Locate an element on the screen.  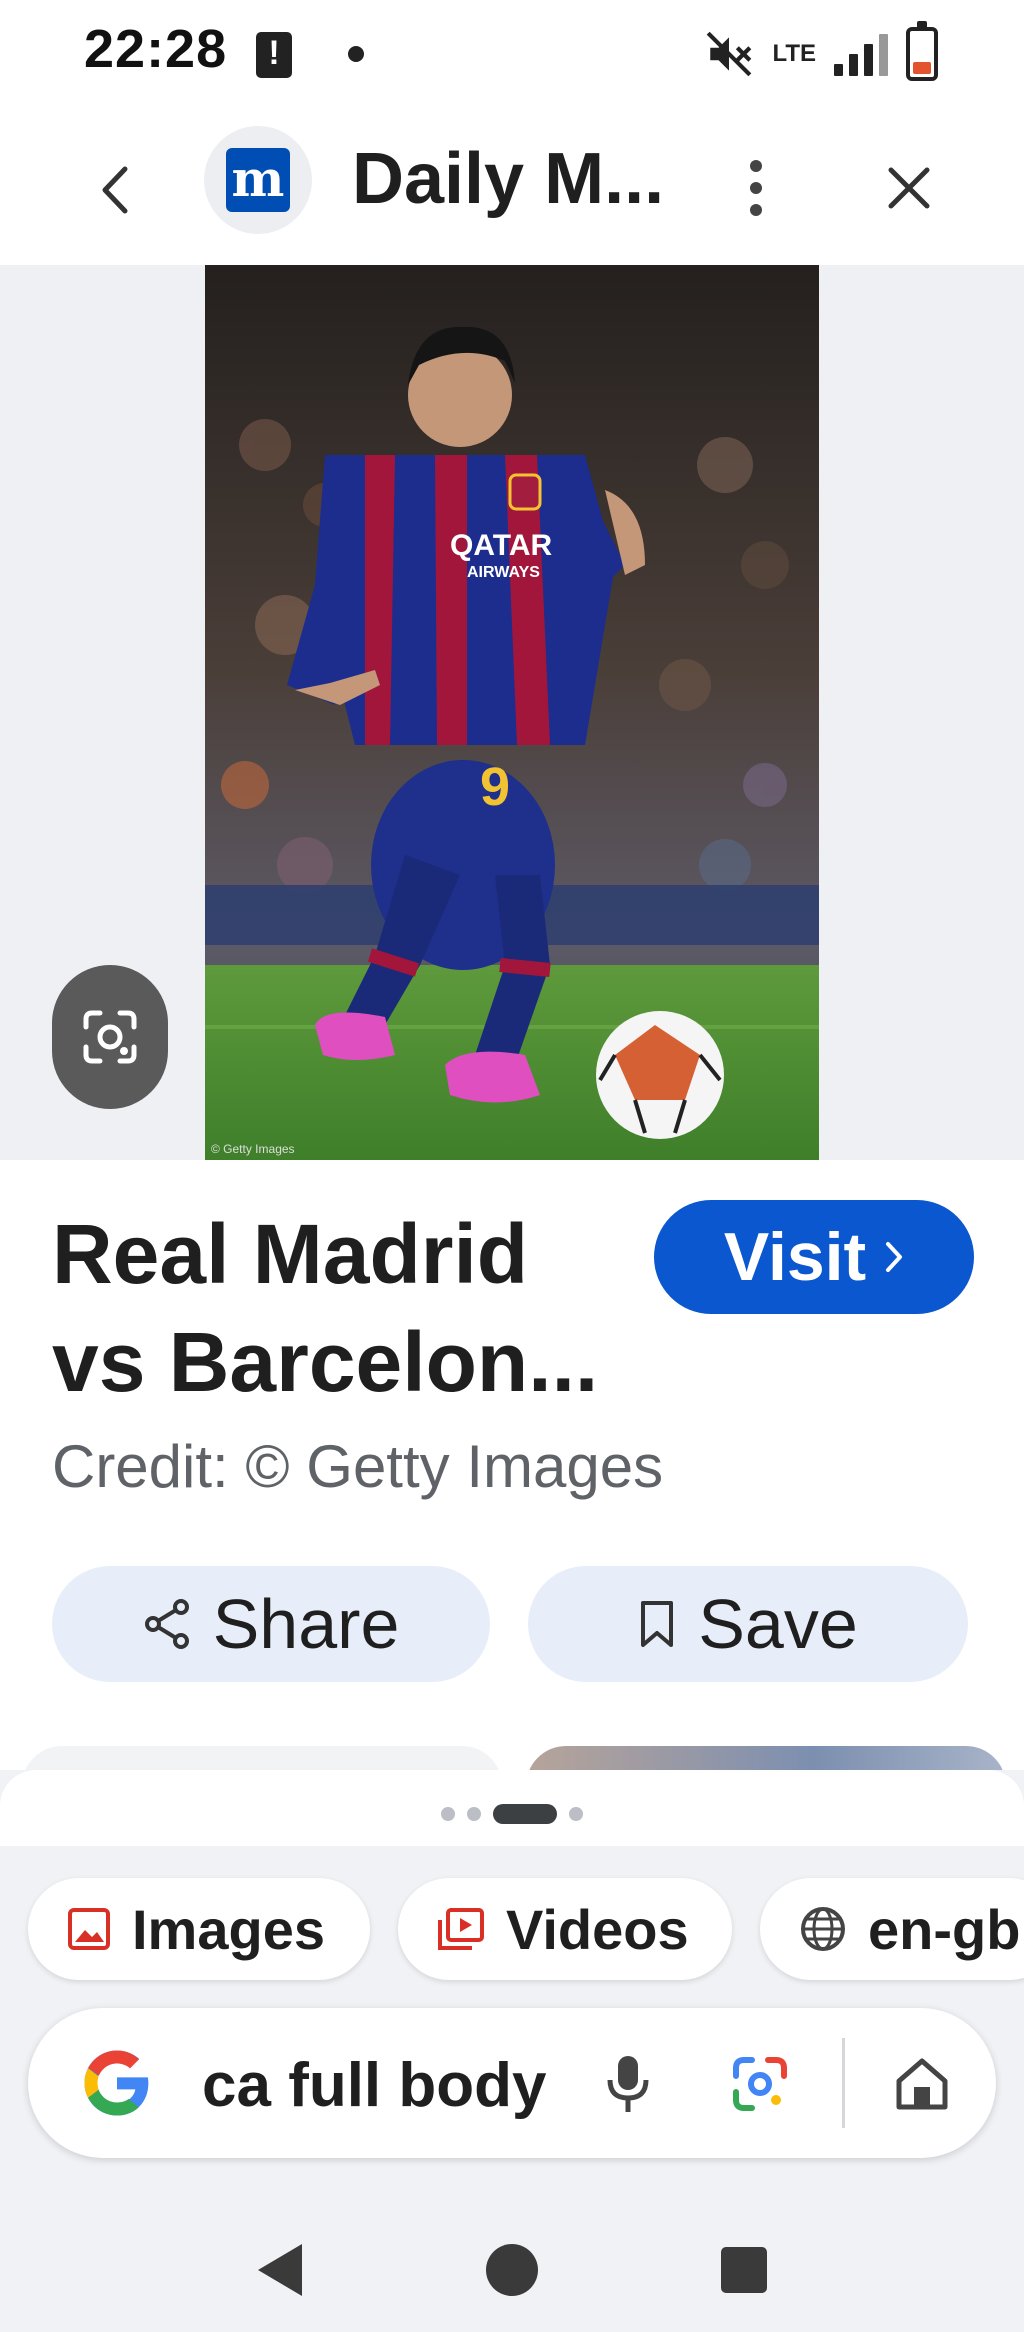
nav-home-button is located at coordinates (512, 2270).